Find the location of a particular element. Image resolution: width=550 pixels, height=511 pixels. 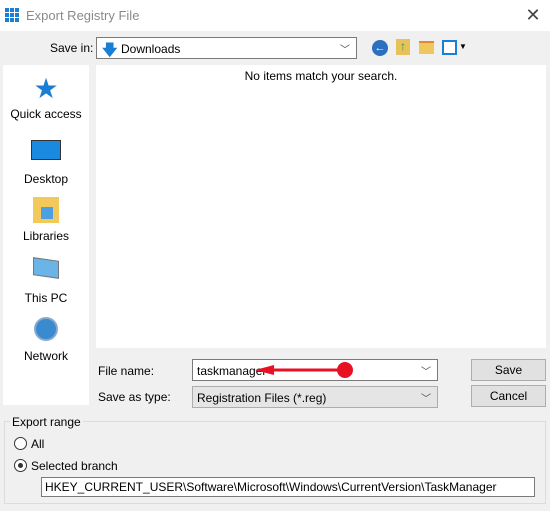

computer-icon is located at coordinates (46, 272).